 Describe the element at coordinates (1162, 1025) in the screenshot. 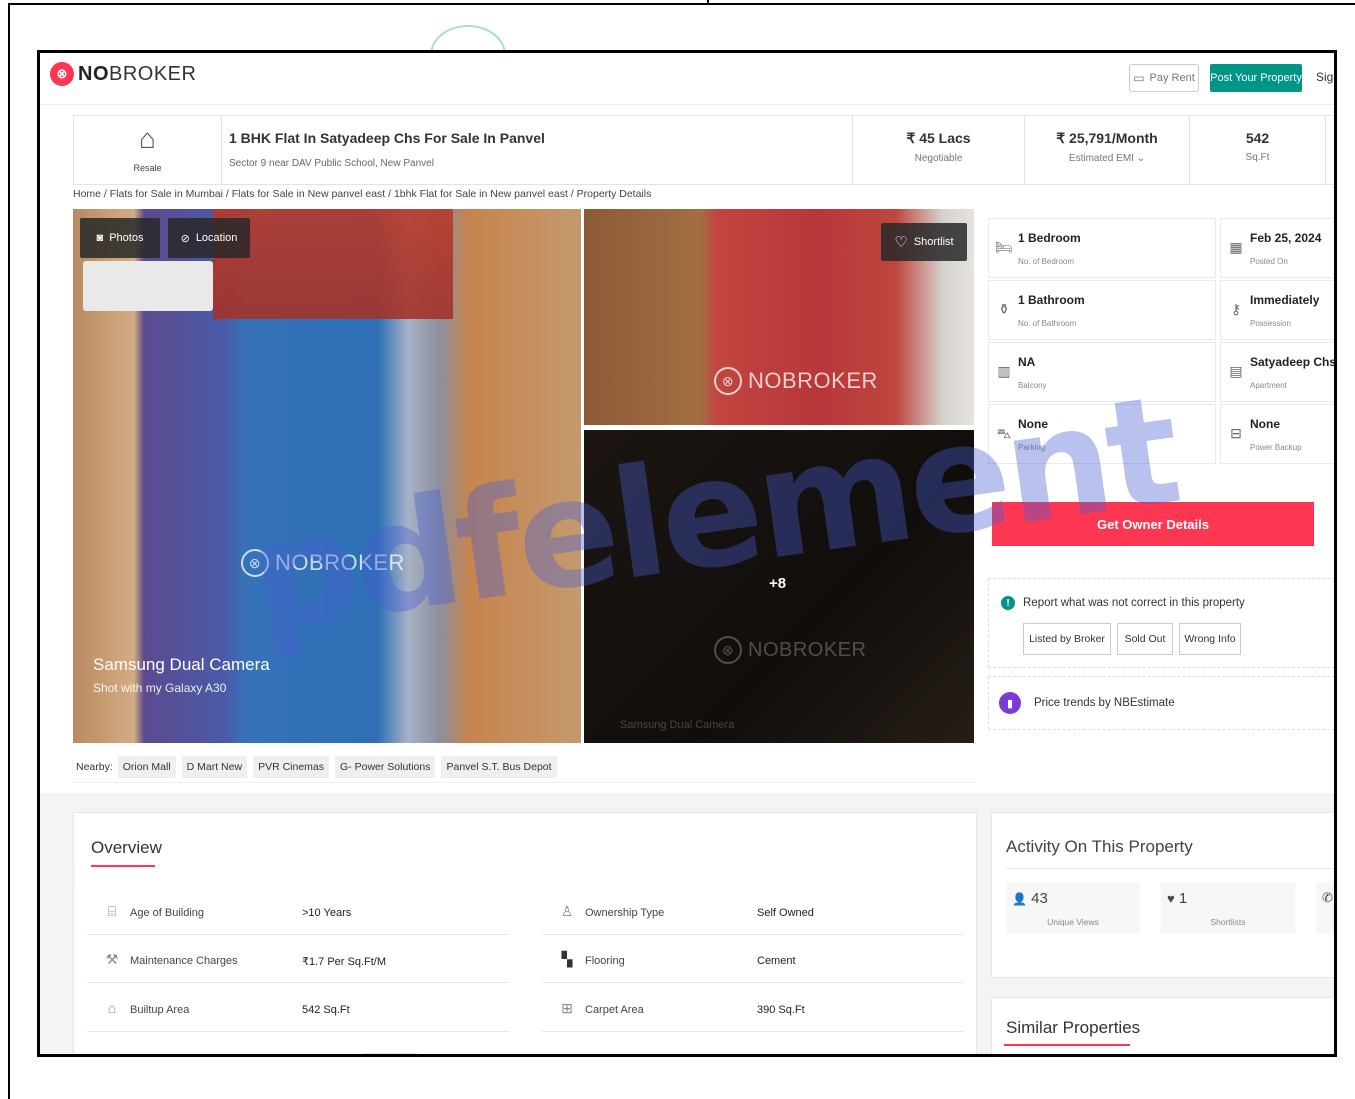

I see `similar-properties-card: Similar Properties` at that location.